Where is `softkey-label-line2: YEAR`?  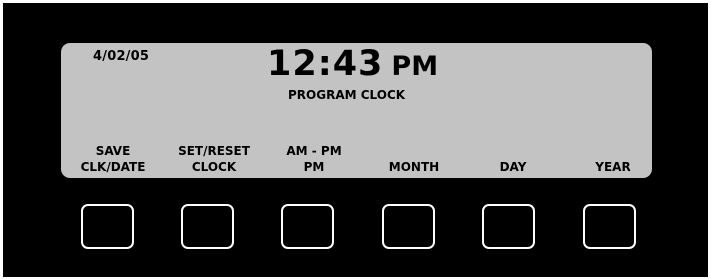
softkey-label-line2: YEAR is located at coordinates (613, 167).